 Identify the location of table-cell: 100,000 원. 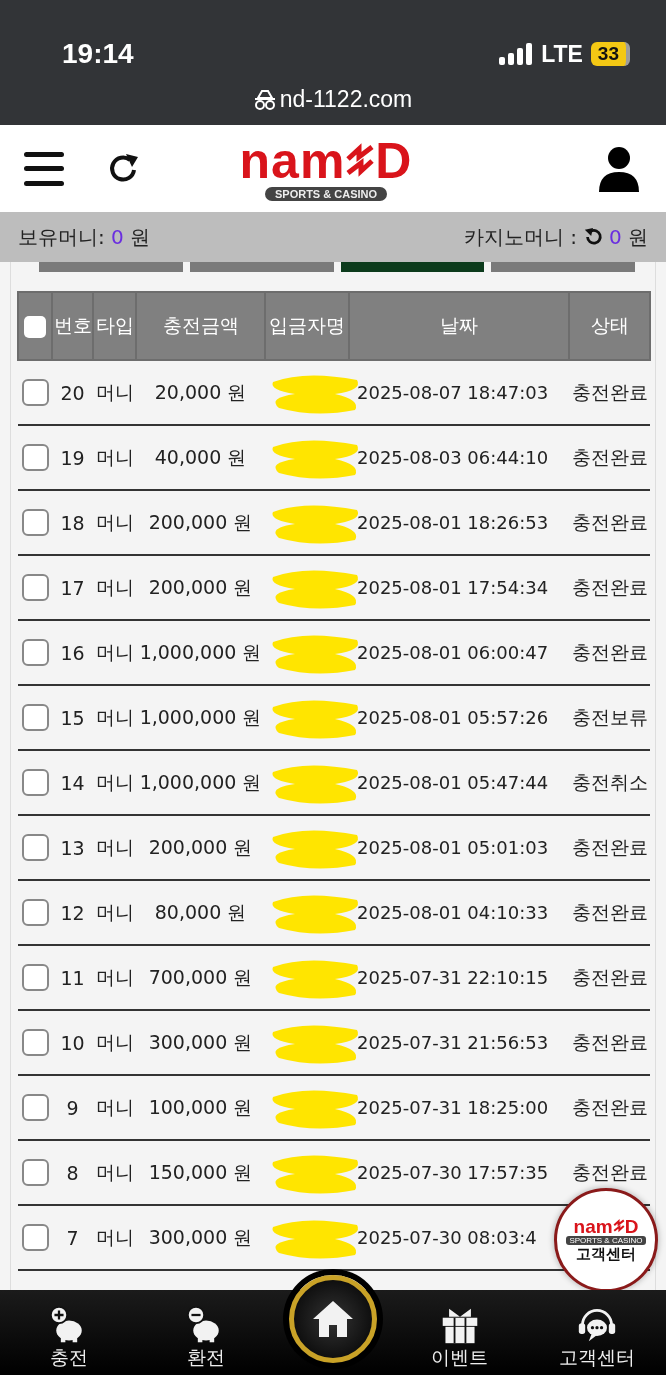
(200, 1106).